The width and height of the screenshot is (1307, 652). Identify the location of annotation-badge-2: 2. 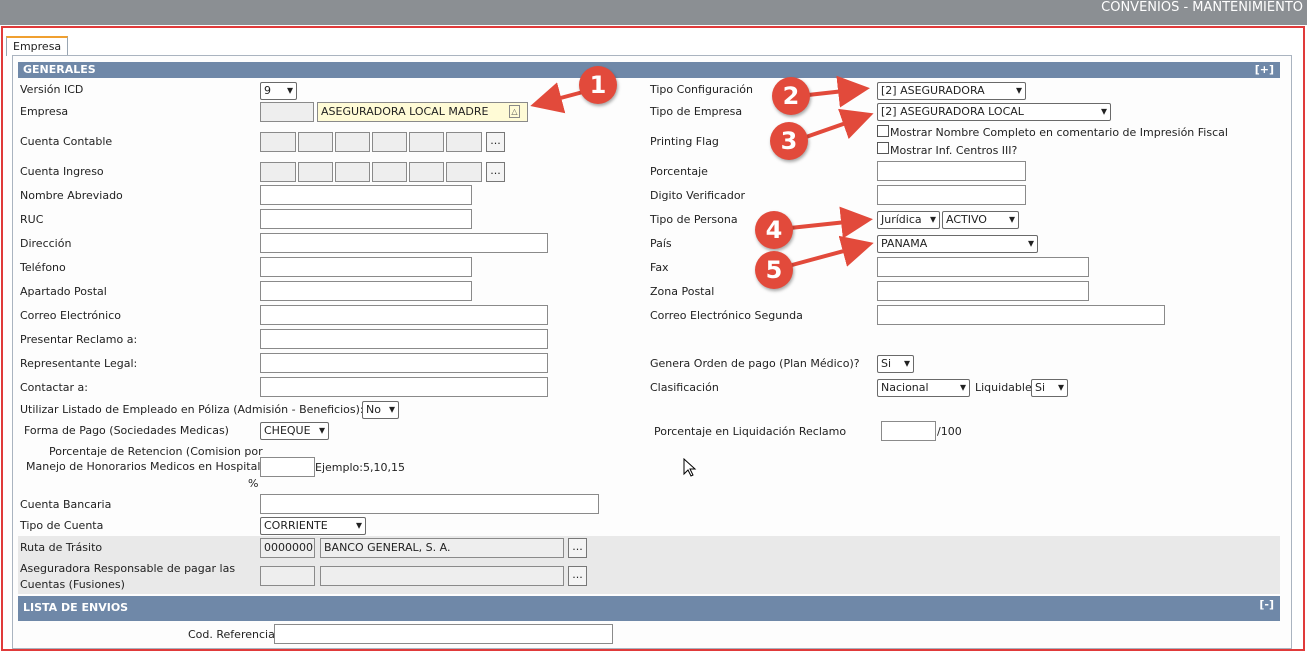
(791, 96).